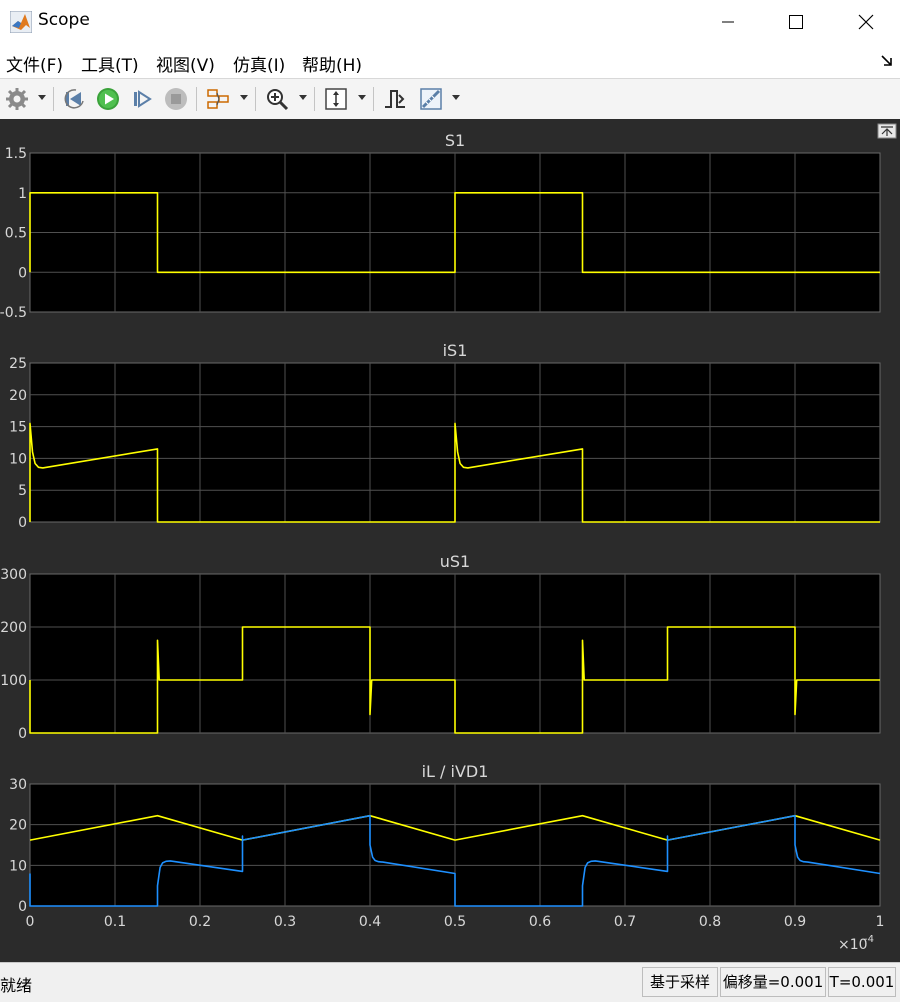  What do you see at coordinates (362, 98) in the screenshot?
I see `autoscale-dropdown-icon` at bounding box center [362, 98].